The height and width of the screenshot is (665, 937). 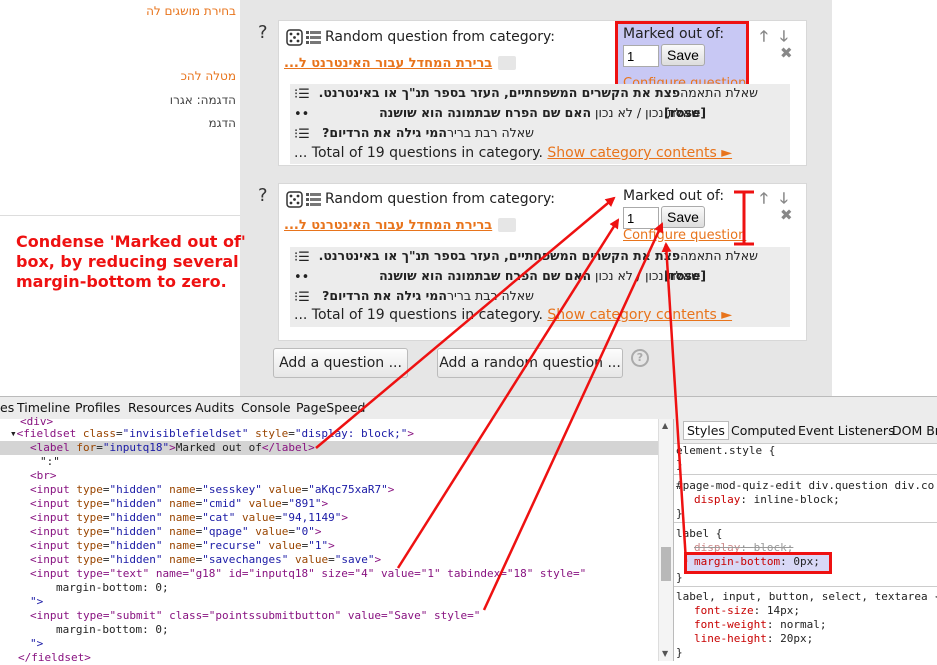 I want to click on arrow-input, so click(x=508, y=393).